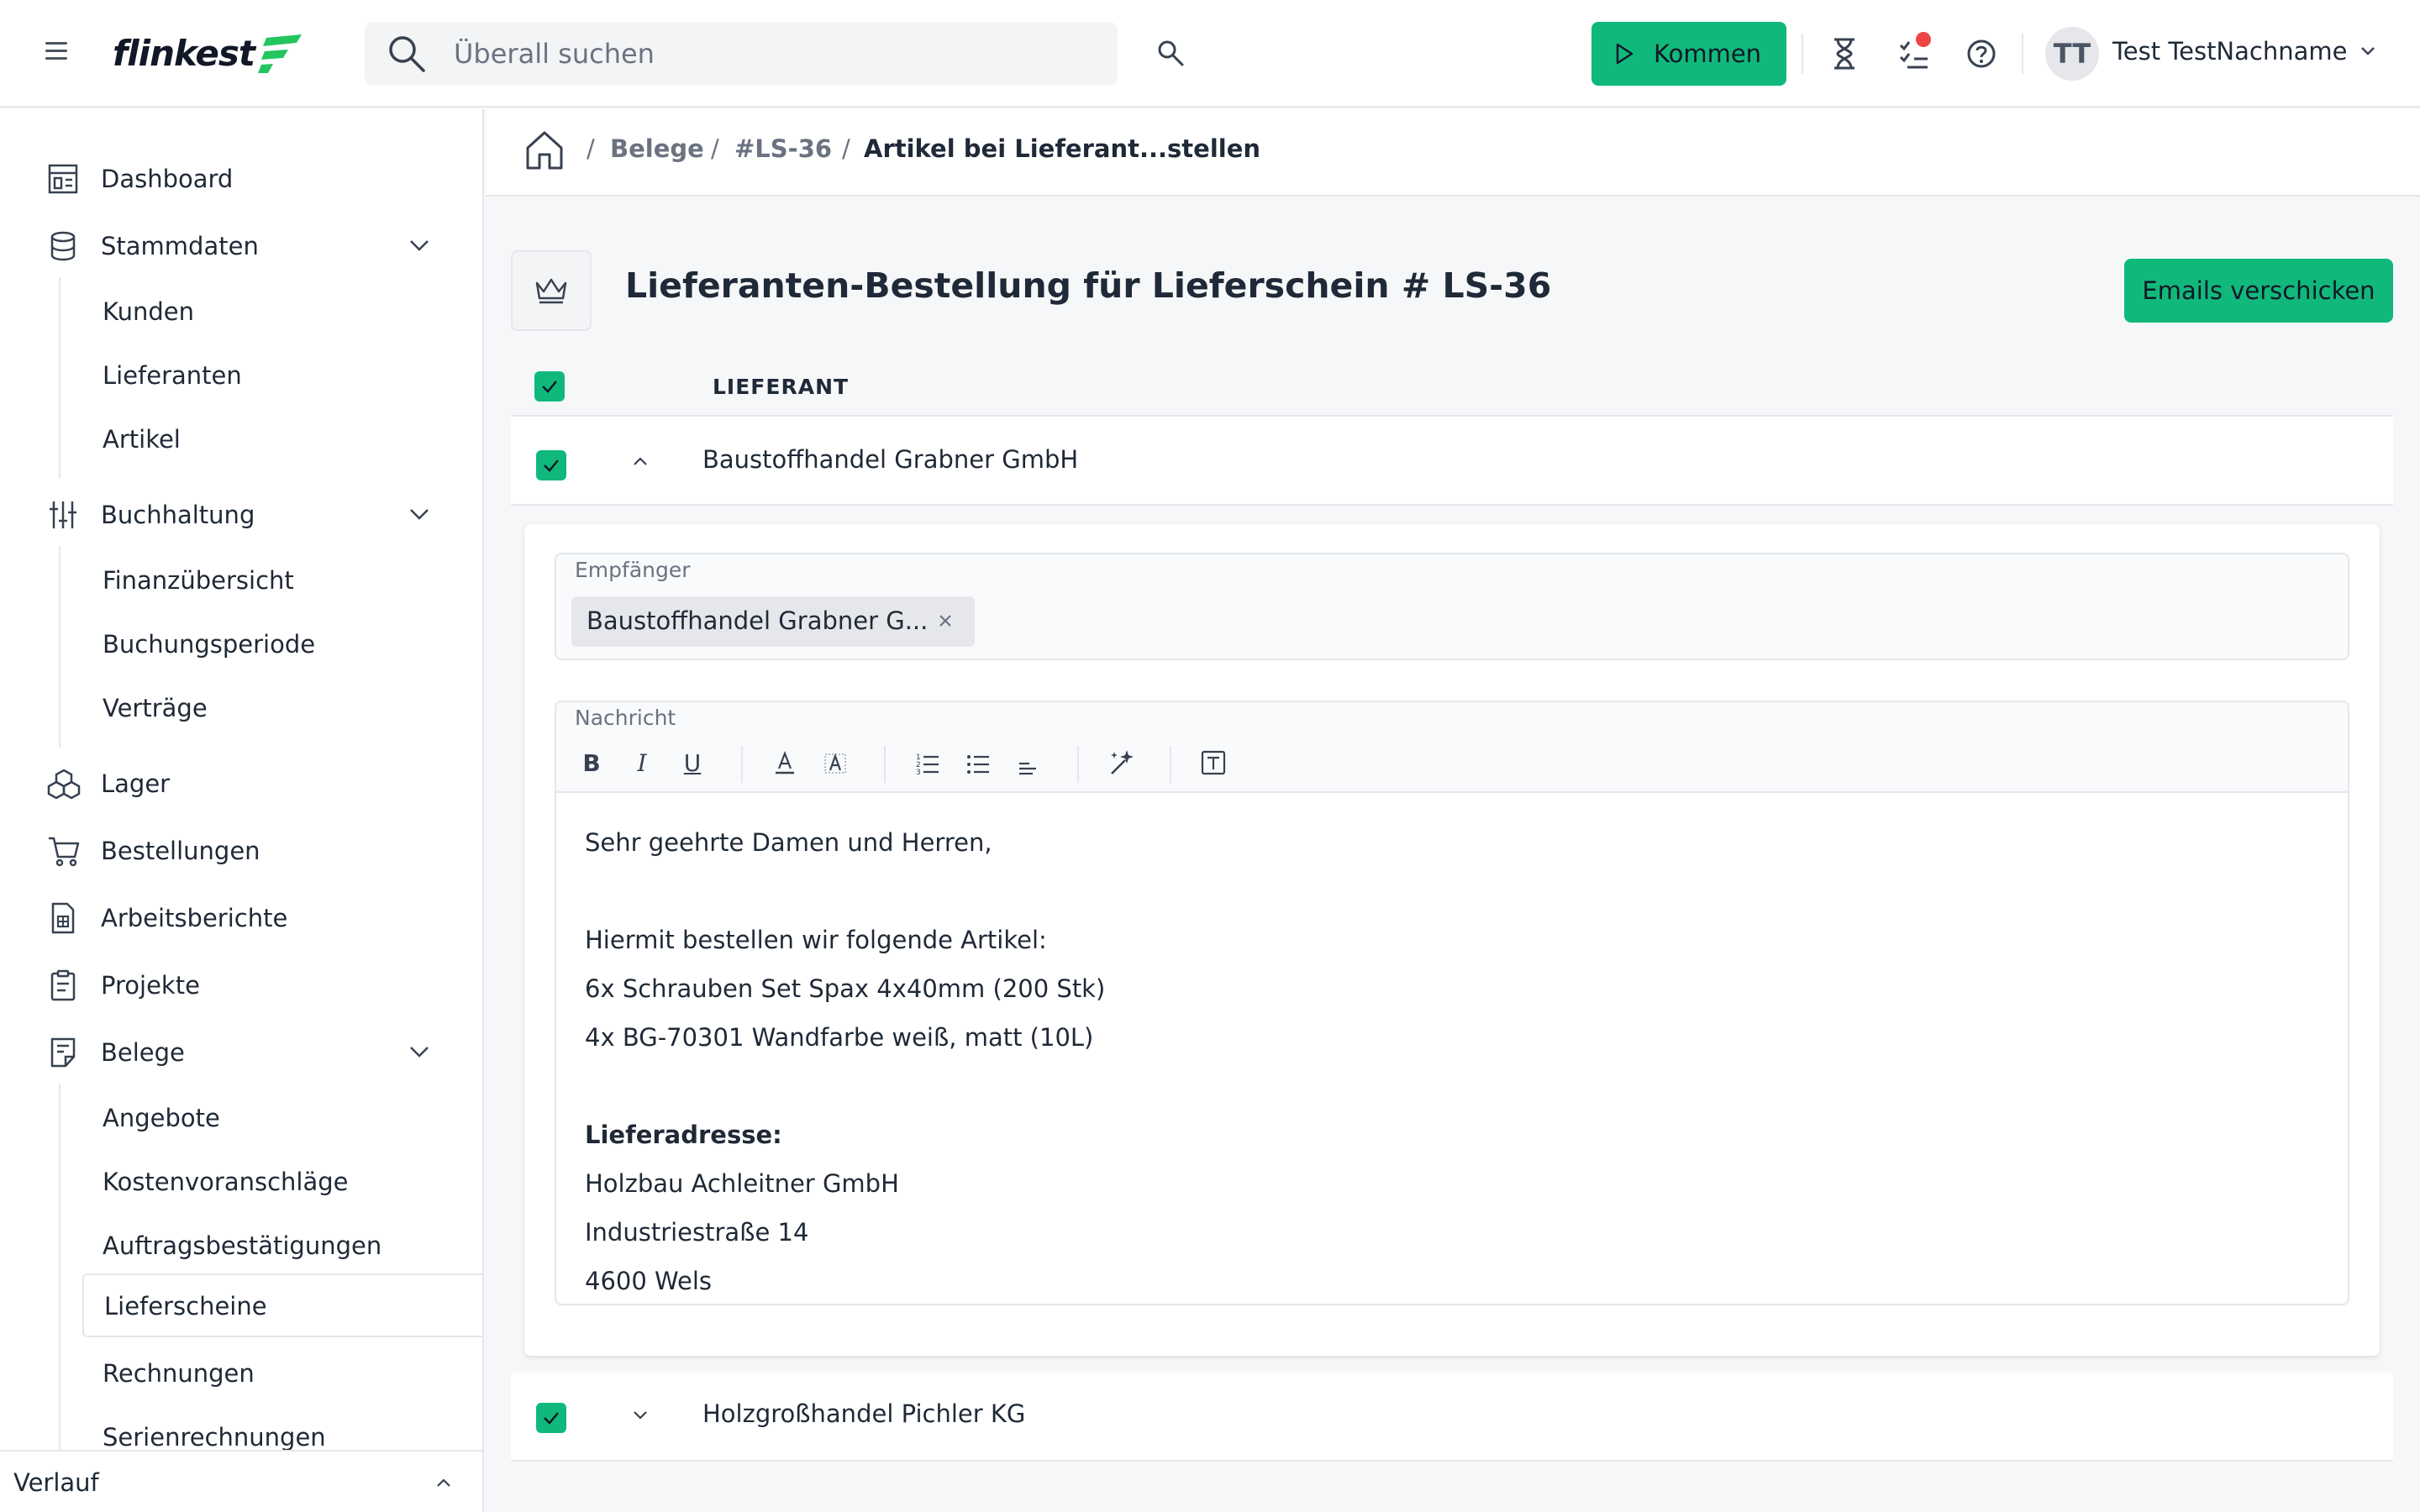  Describe the element at coordinates (2258, 291) in the screenshot. I see `send-emails-button: Emails verschicken` at that location.